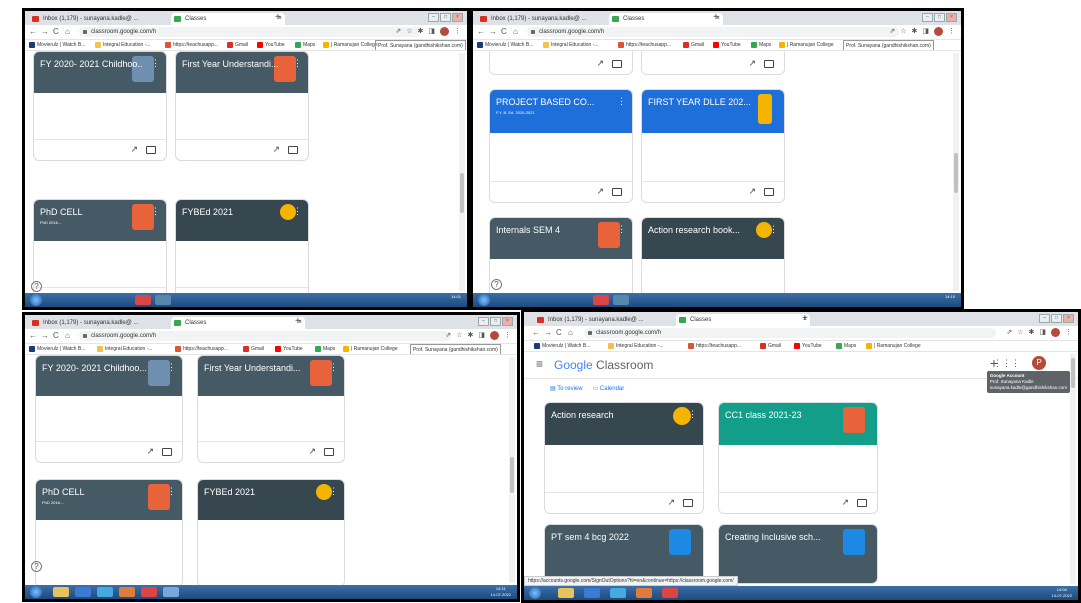  What do you see at coordinates (790, 333) in the screenshot?
I see `address-bar: classroom.google.com/h` at bounding box center [790, 333].